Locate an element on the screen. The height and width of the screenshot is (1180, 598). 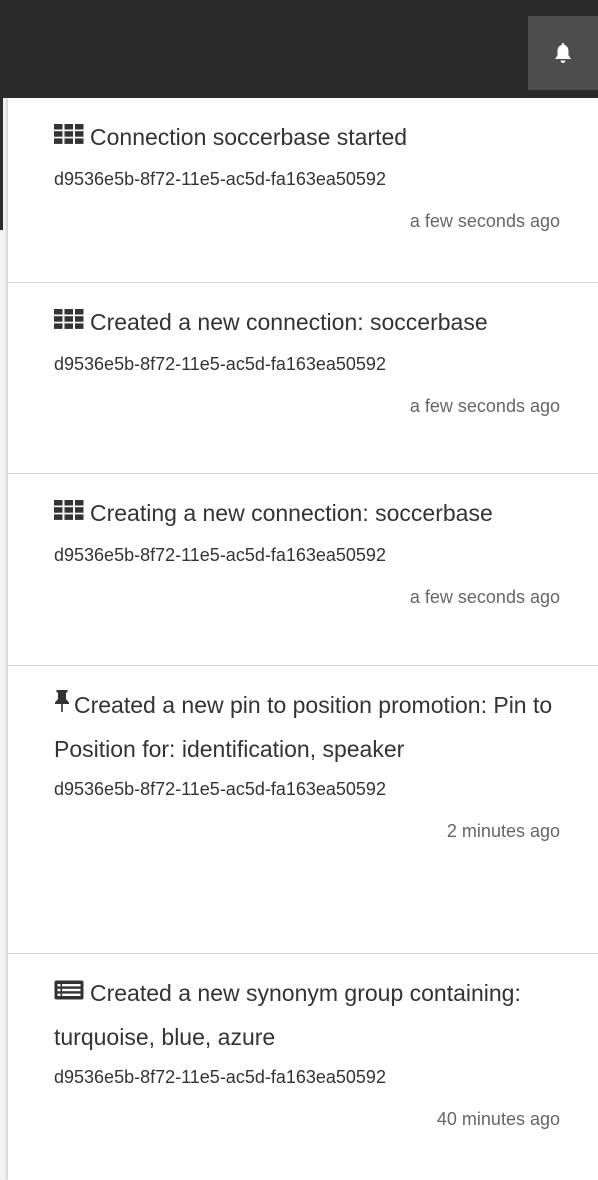
pin-icon is located at coordinates (62, 704).